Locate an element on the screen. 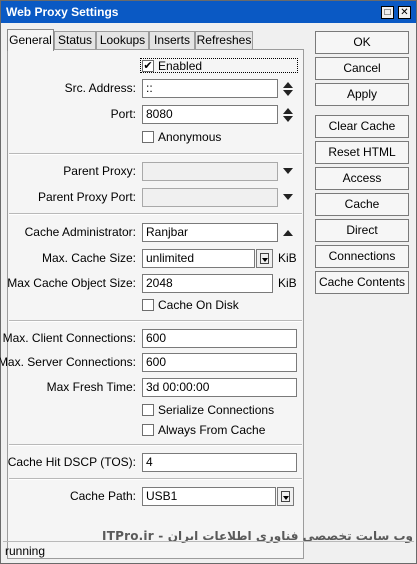 This screenshot has width=417, height=564. cache-contents-button: Cache Contents is located at coordinates (362, 282).